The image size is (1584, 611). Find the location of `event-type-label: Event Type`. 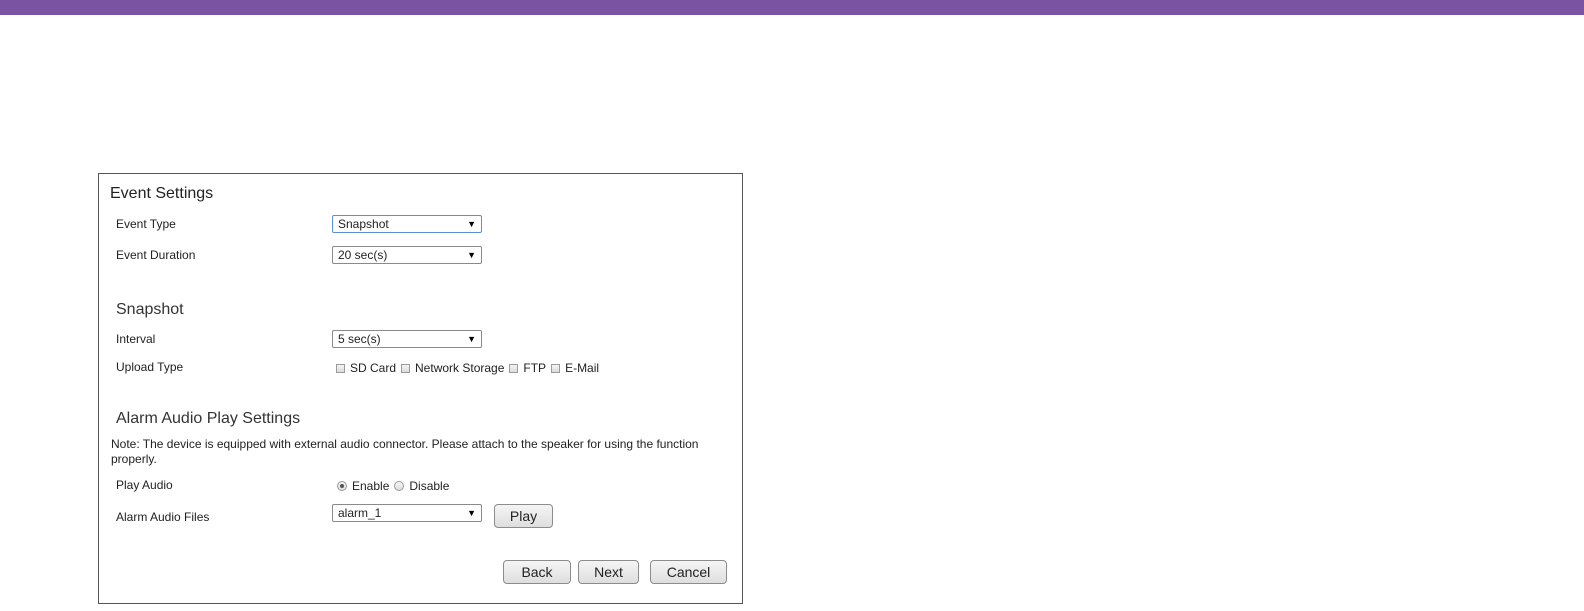

event-type-label: Event Type is located at coordinates (146, 224).